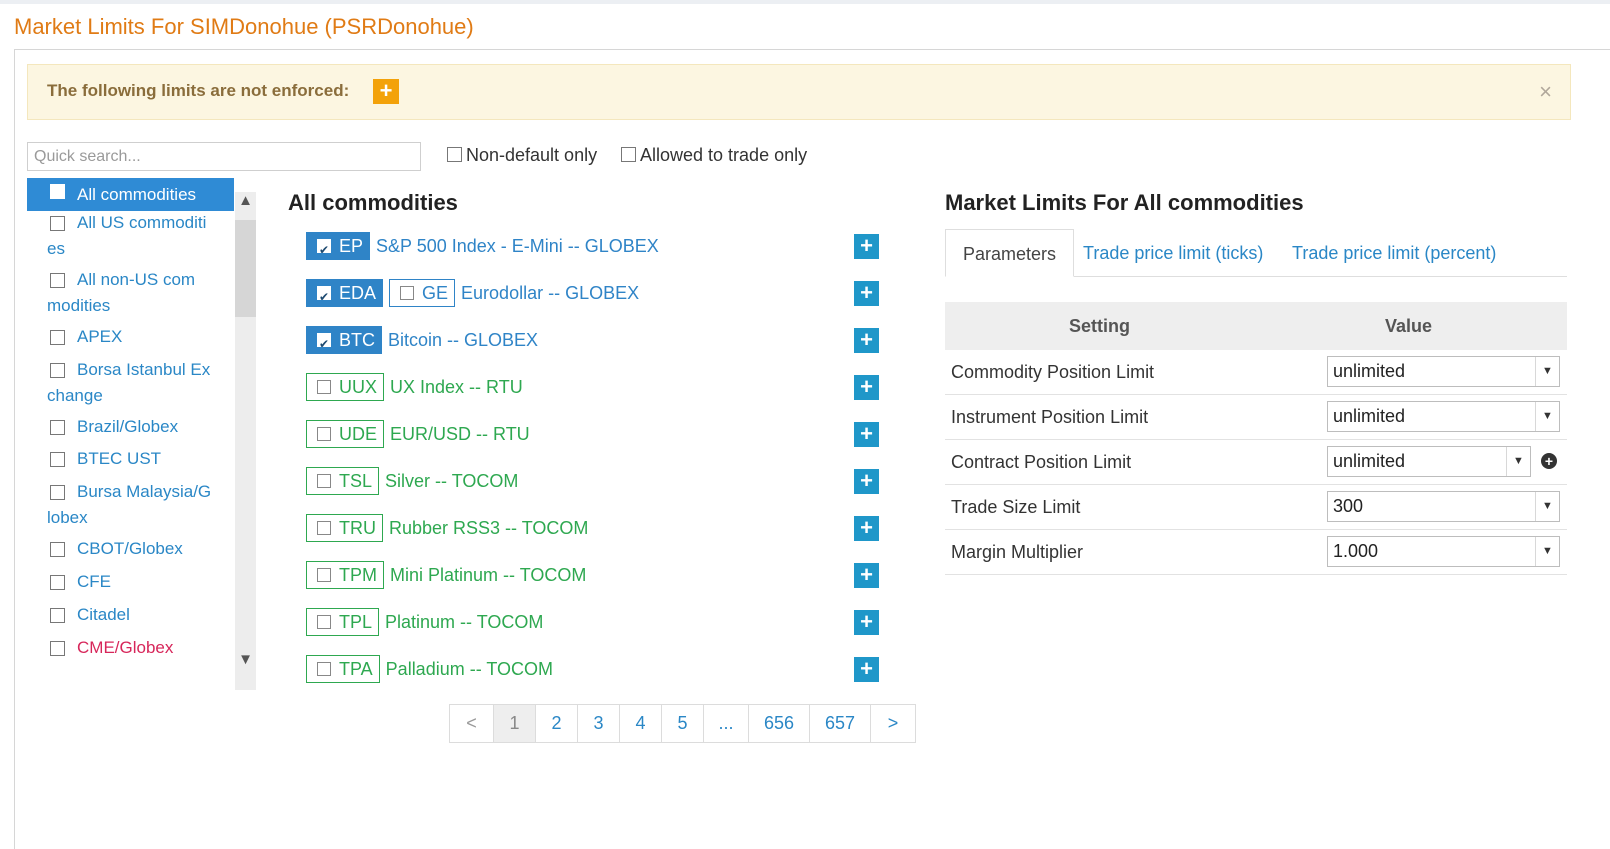 The width and height of the screenshot is (1610, 849). I want to click on commodity-row-ep: EPS&P 500 Index - E-Mini -- GLOBEX, so click(482, 247).